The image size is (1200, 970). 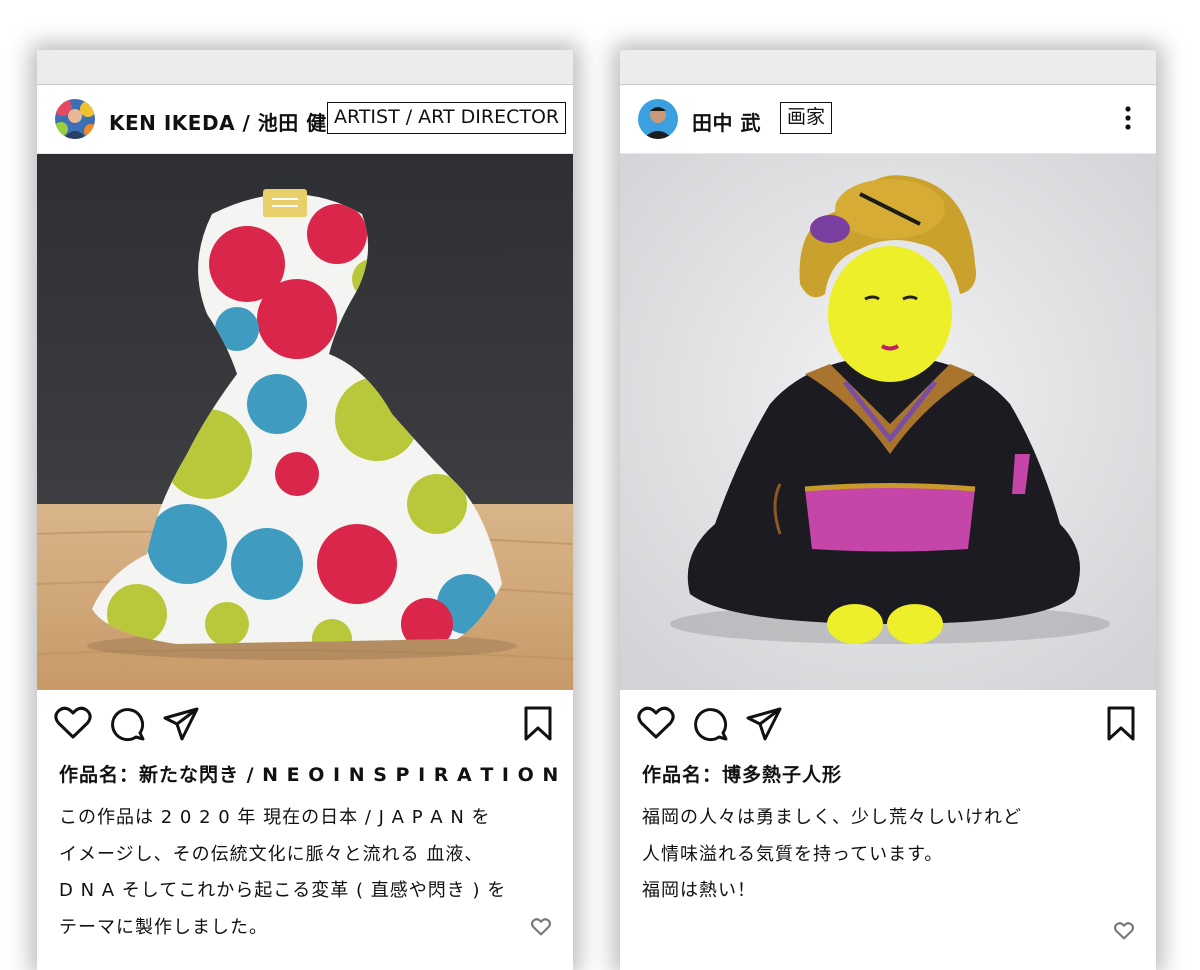 What do you see at coordinates (283, 890) in the screenshot?
I see `caption-line: D N A そしてこれから起こる変革 ( 直感や閃き ) を` at bounding box center [283, 890].